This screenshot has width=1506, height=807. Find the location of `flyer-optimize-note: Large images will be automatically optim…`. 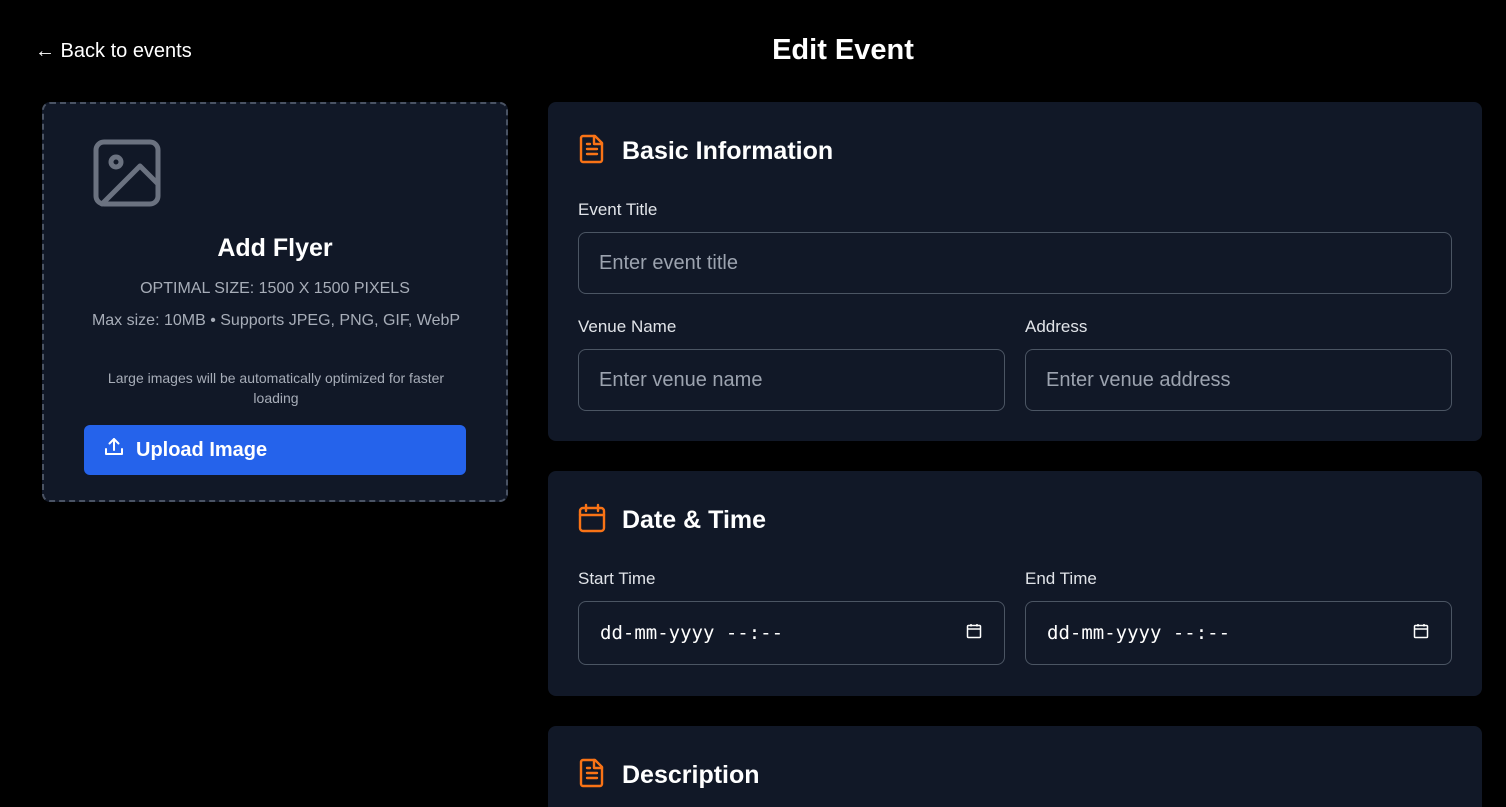

flyer-optimize-note: Large images will be automatically optim… is located at coordinates (276, 388).